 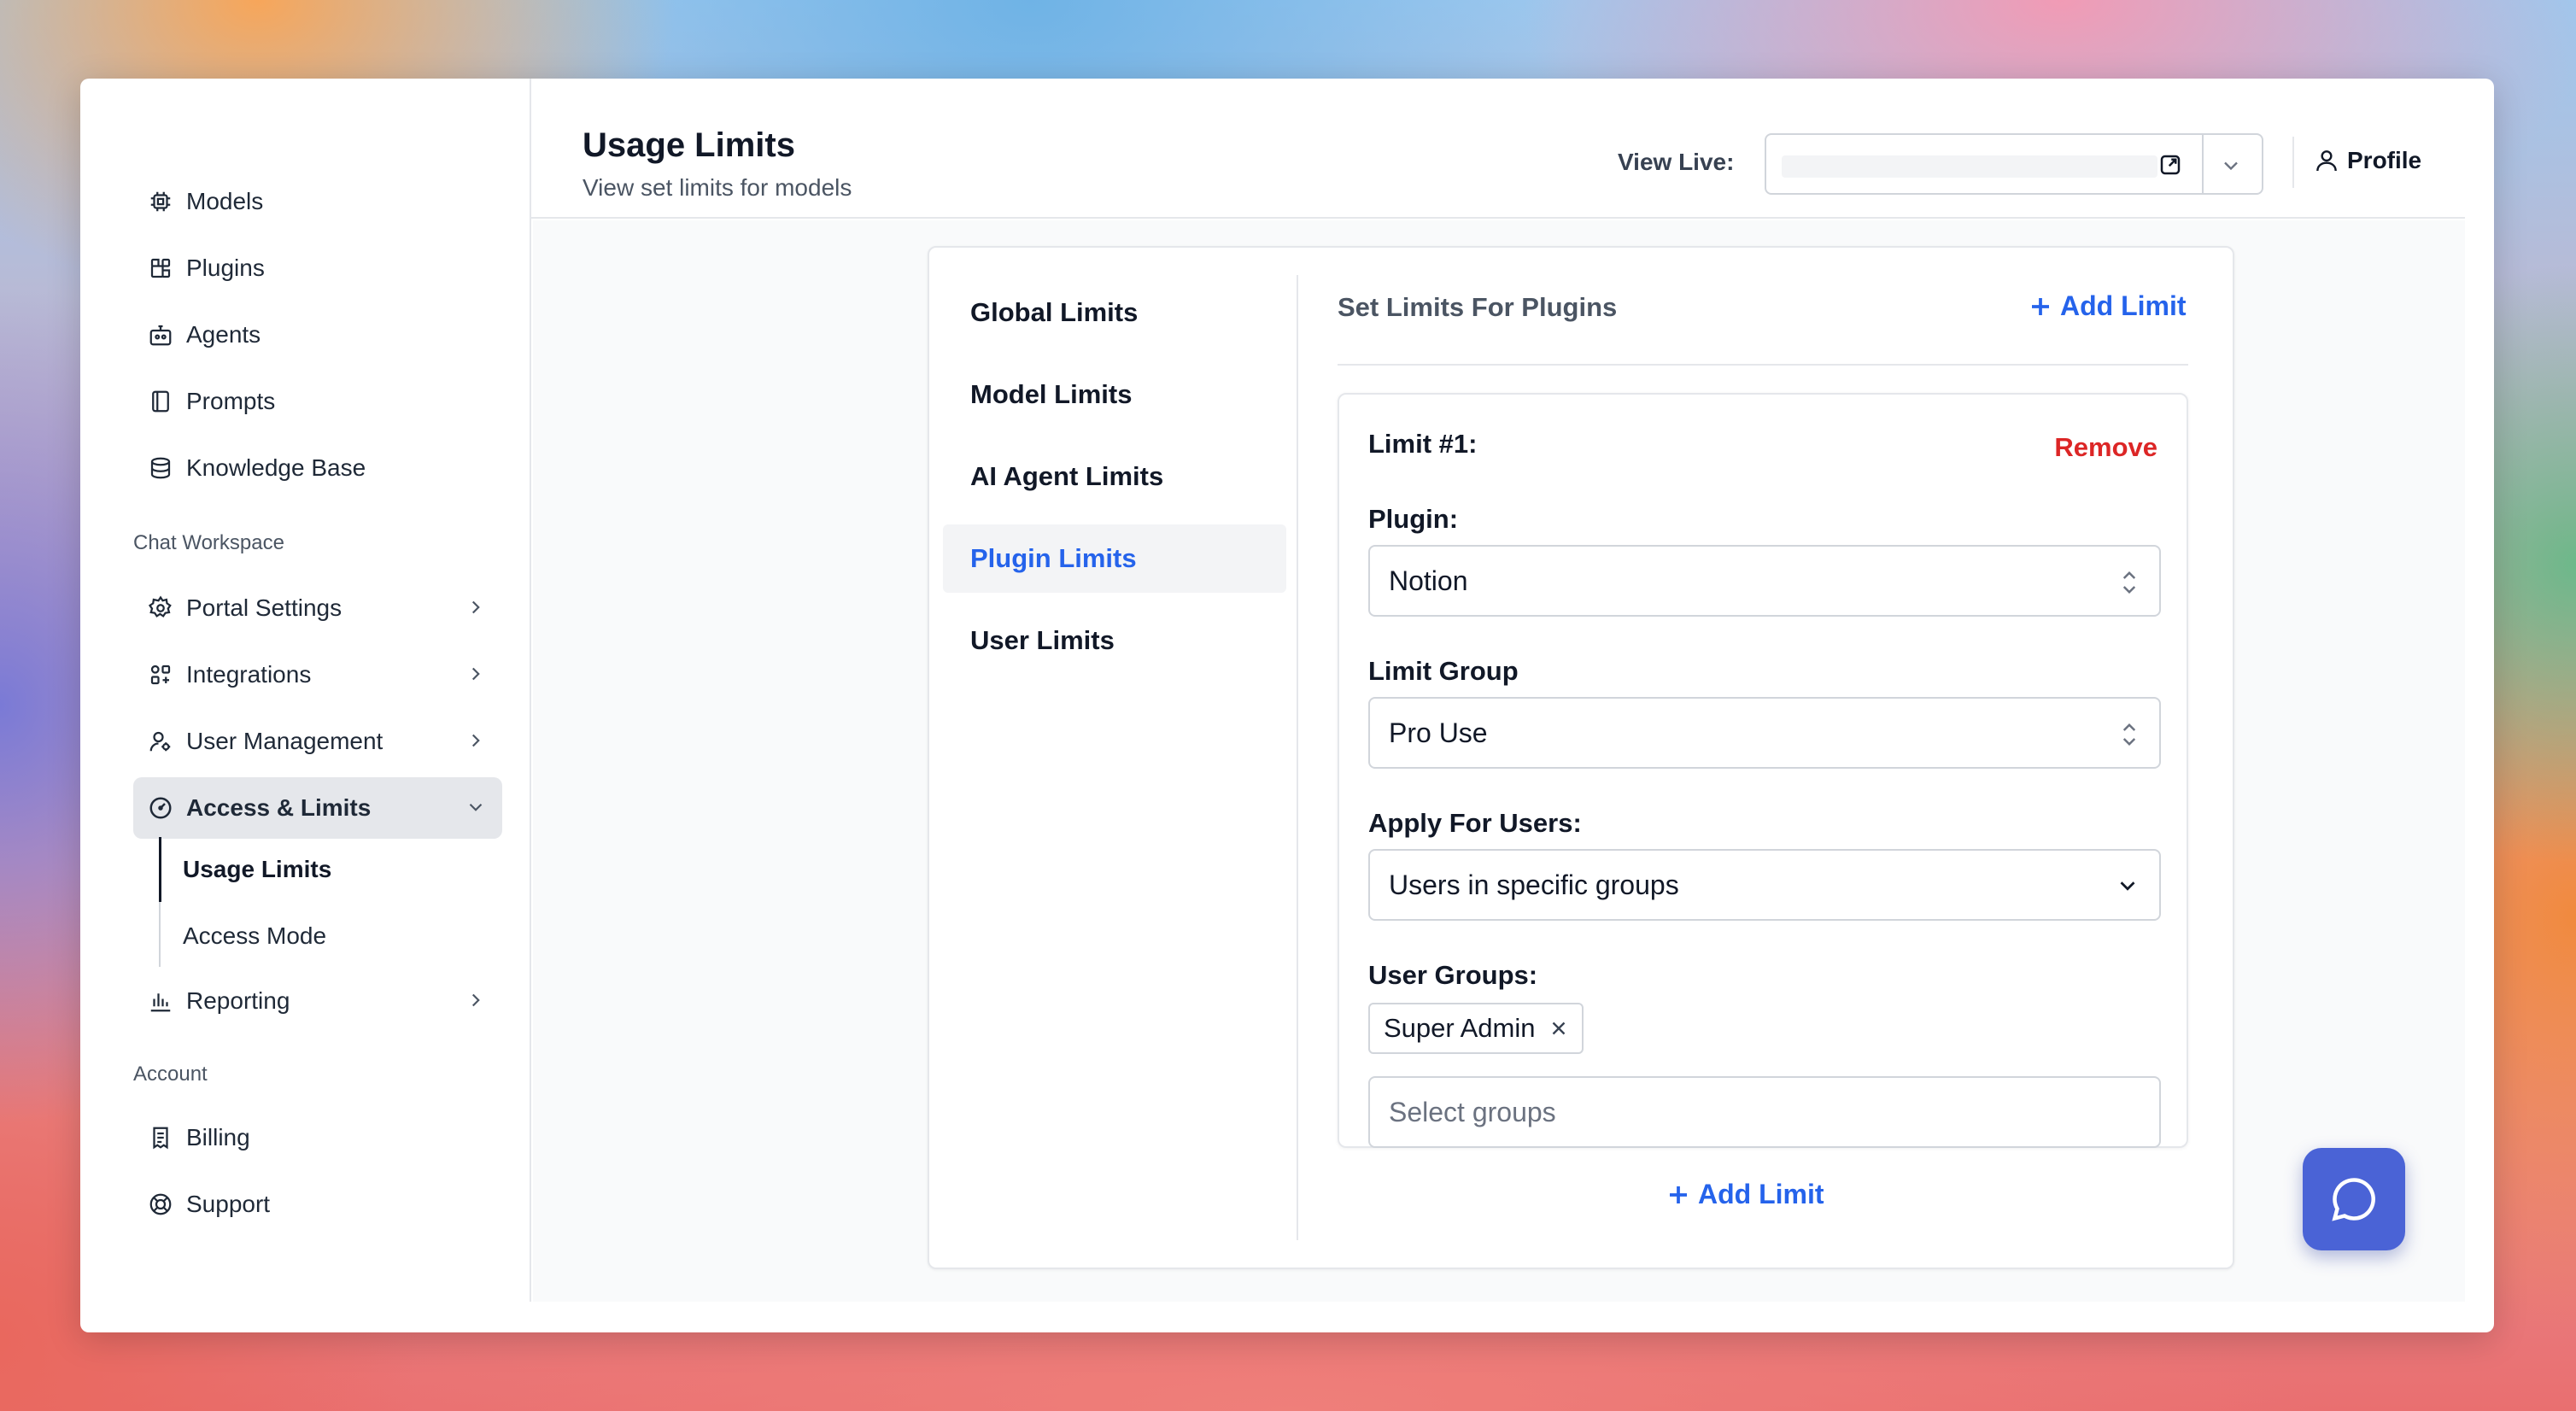 I want to click on select-divider, so click(x=2203, y=164).